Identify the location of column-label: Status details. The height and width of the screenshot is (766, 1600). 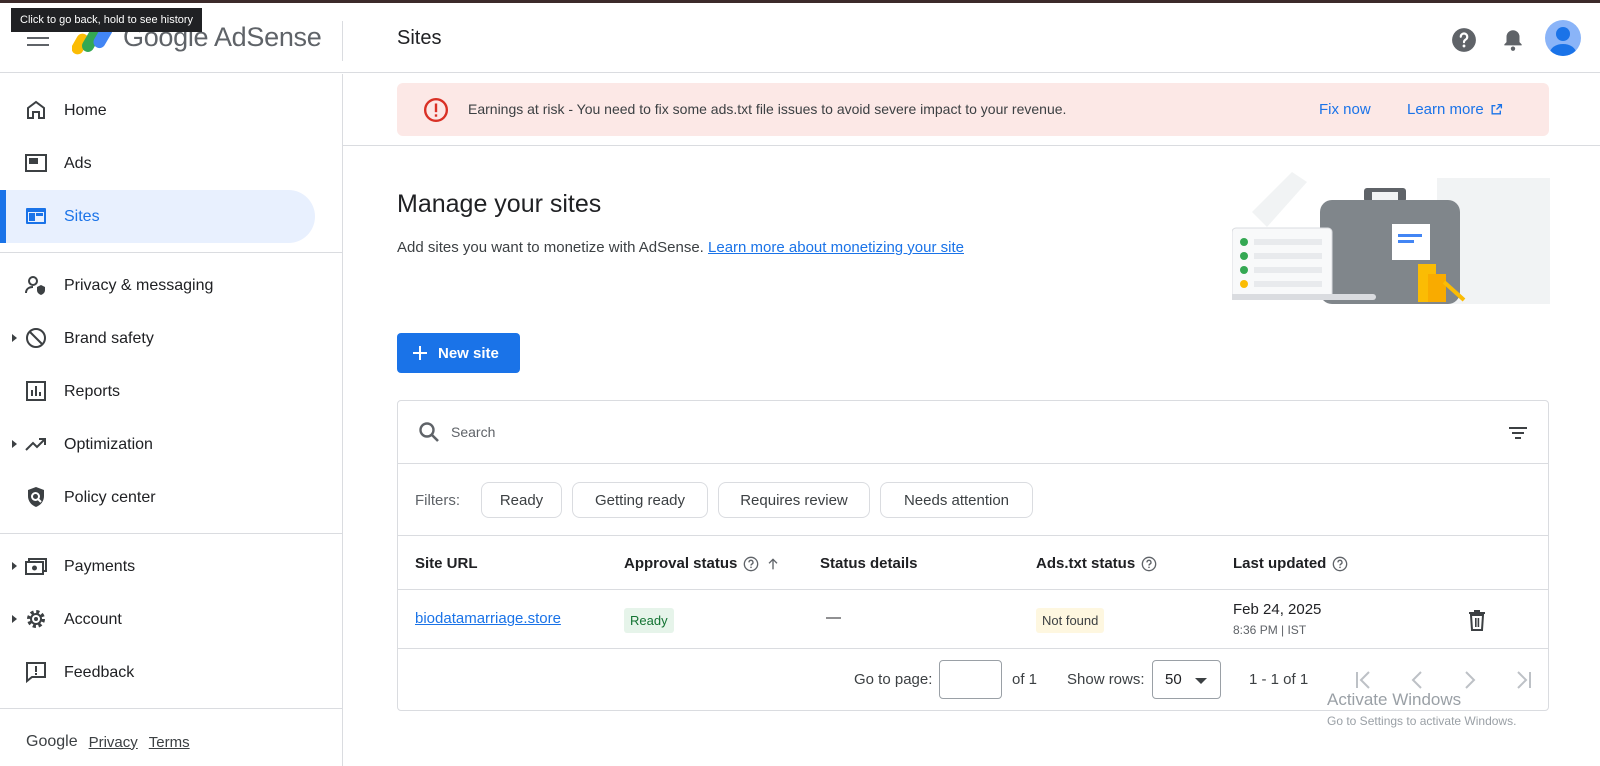
(869, 563).